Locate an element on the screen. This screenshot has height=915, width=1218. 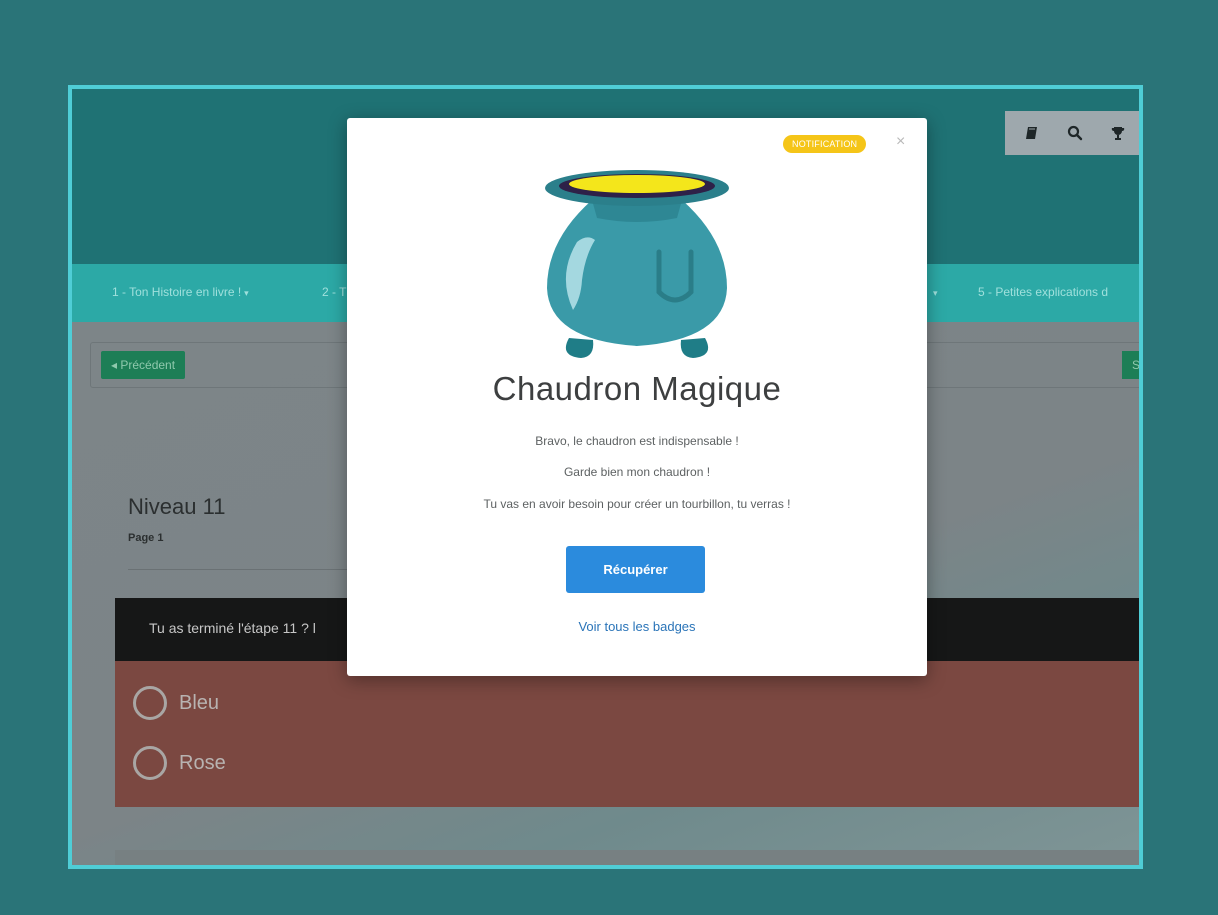
book-icon is located at coordinates (1032, 133).